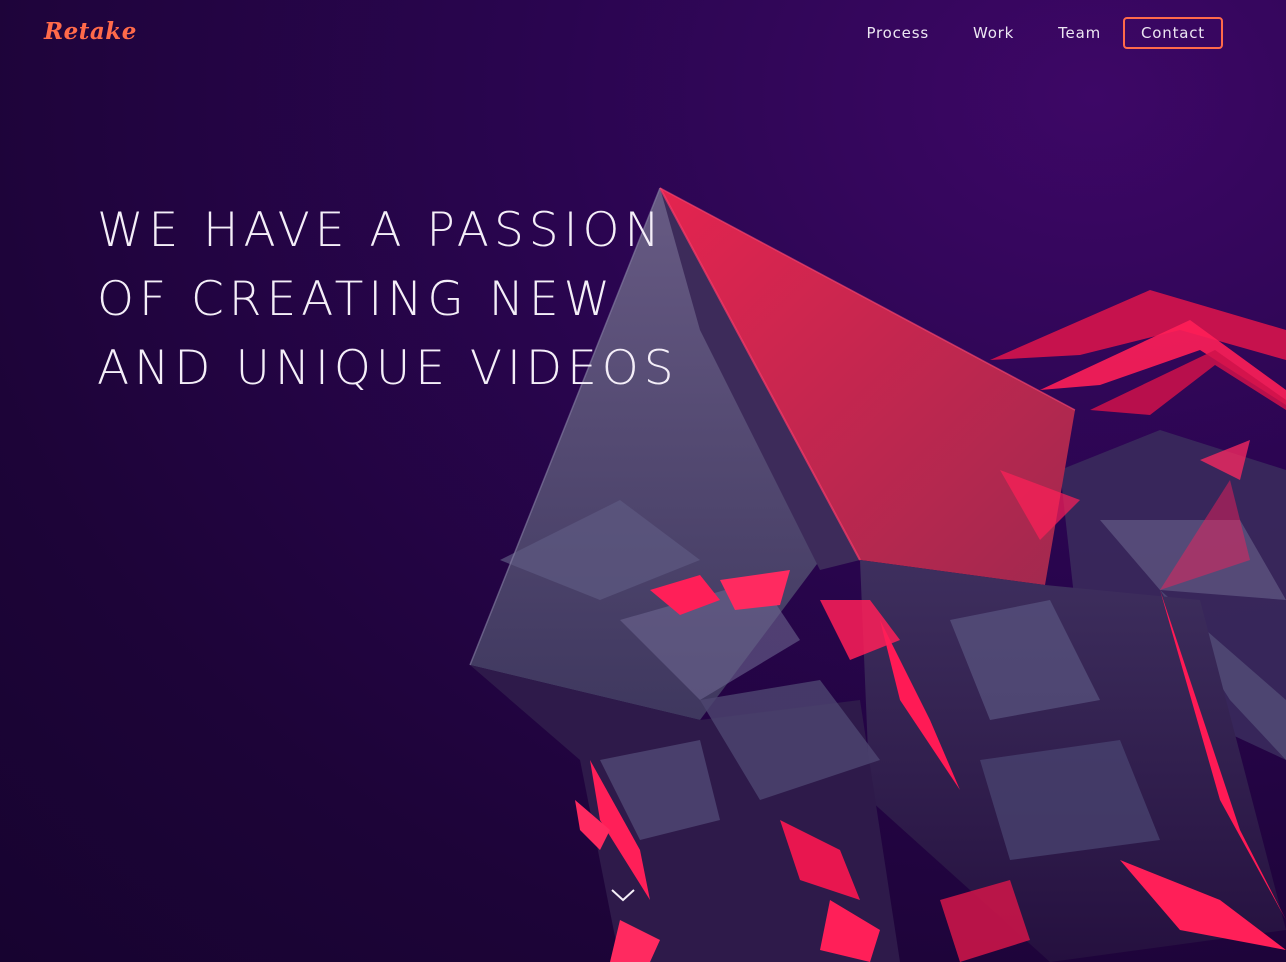 Image resolution: width=1286 pixels, height=962 pixels. Describe the element at coordinates (897, 33) in the screenshot. I see `nav-link-process: Process` at that location.